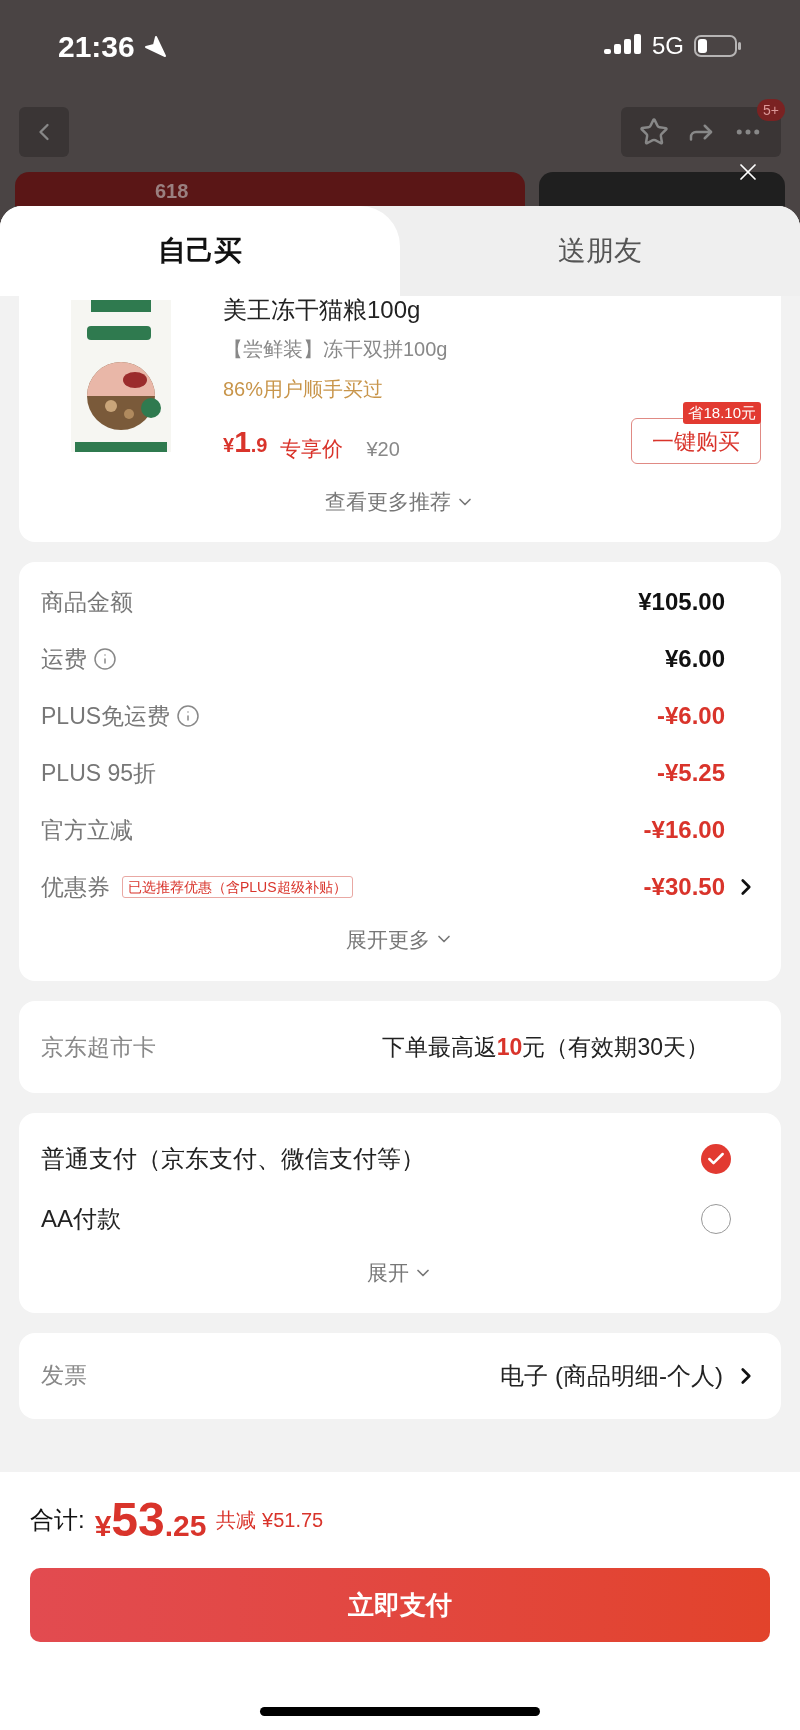 This screenshot has width=800, height=1730. Describe the element at coordinates (684, 887) in the screenshot. I see `fee-amount: -¥30.50` at that location.